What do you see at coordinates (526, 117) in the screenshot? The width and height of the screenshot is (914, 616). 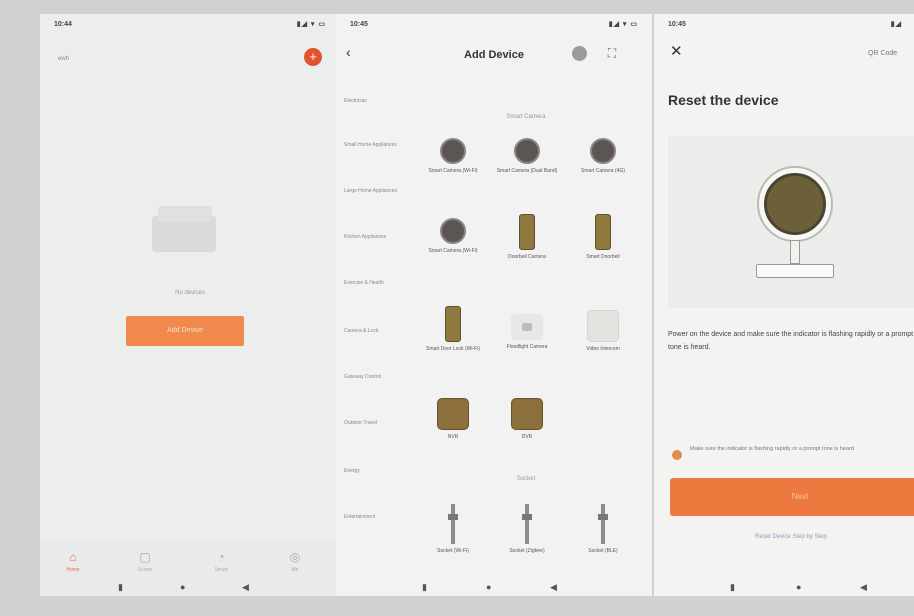 I see `section-label: Smart Camera` at bounding box center [526, 117].